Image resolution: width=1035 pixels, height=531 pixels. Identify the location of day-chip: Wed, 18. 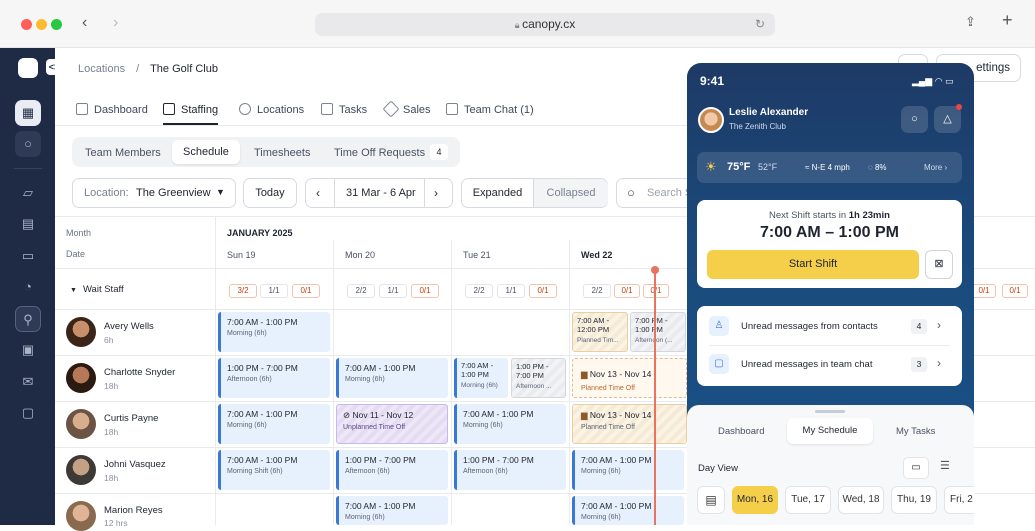
(861, 500).